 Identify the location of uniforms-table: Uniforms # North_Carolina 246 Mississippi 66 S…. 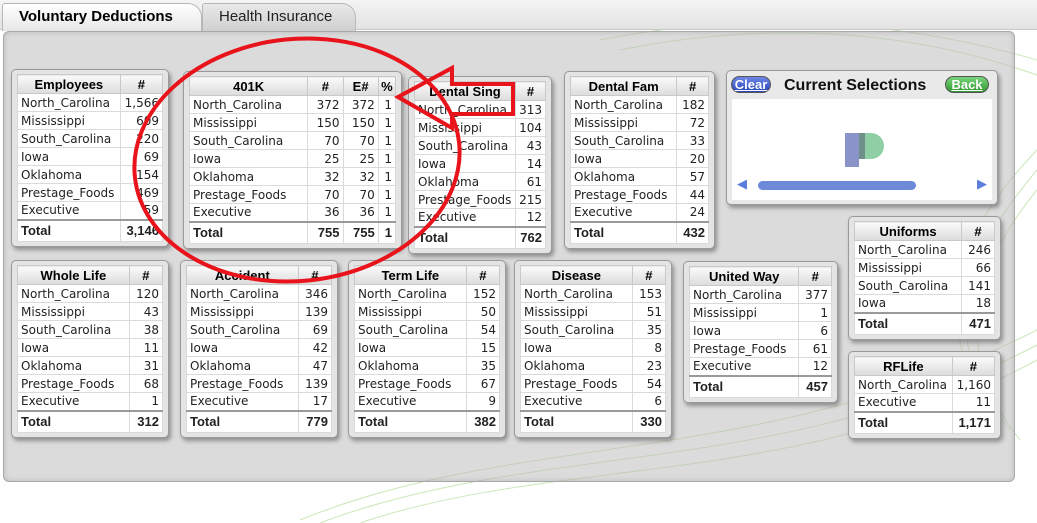
(924, 278).